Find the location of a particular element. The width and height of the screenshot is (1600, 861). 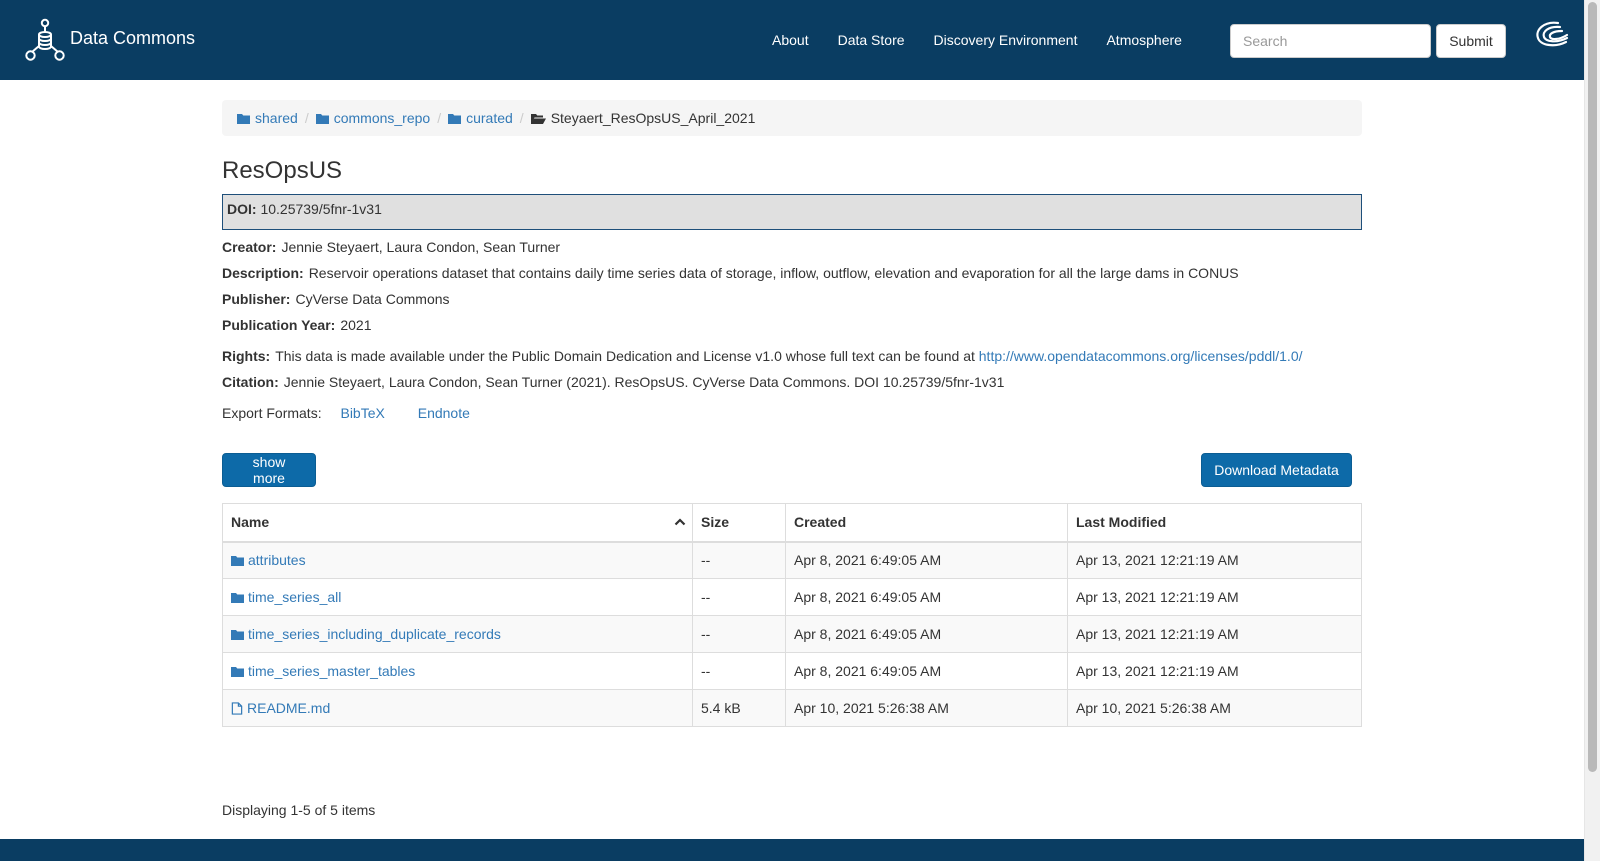

size-cell: 5.4 kB is located at coordinates (739, 708).